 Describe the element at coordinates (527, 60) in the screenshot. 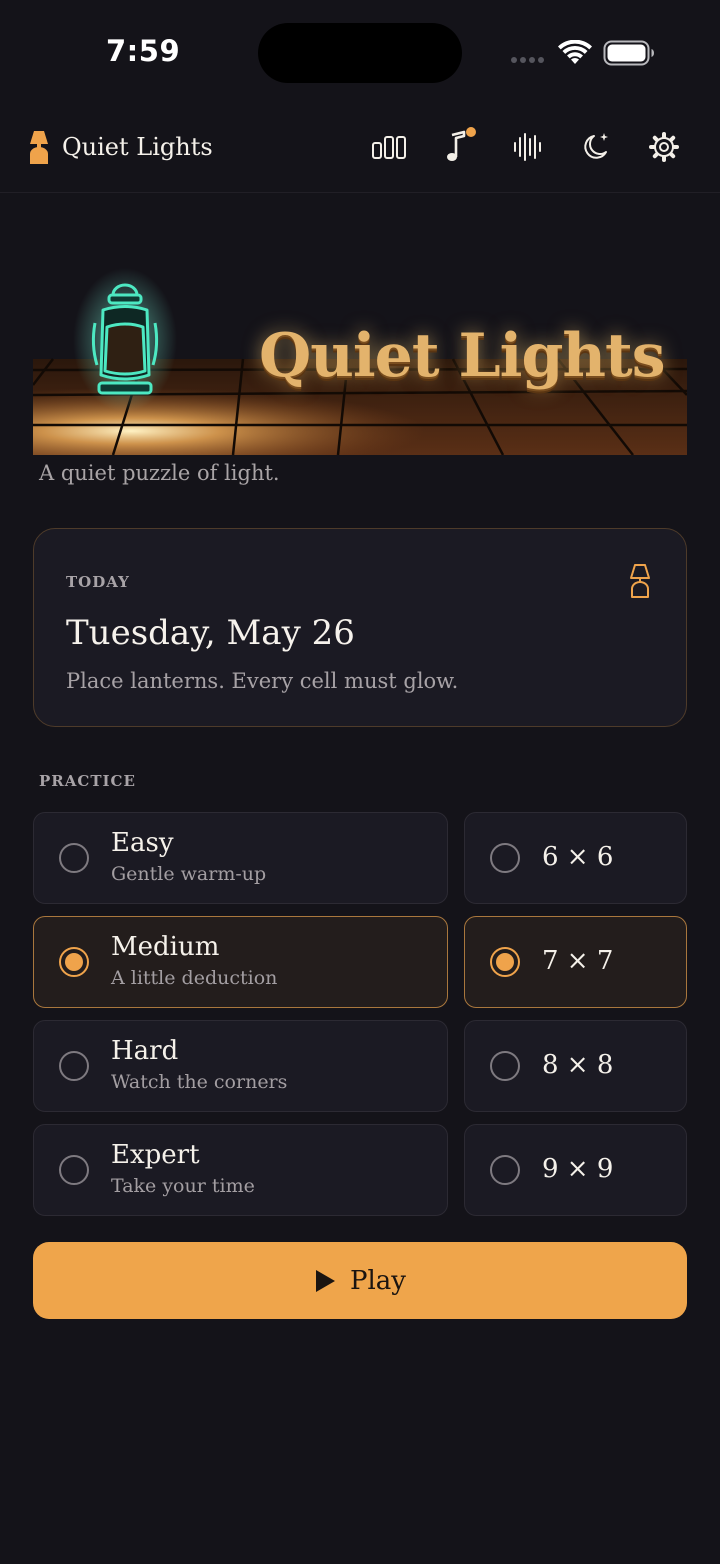

I see `cellular-signal-icon` at that location.